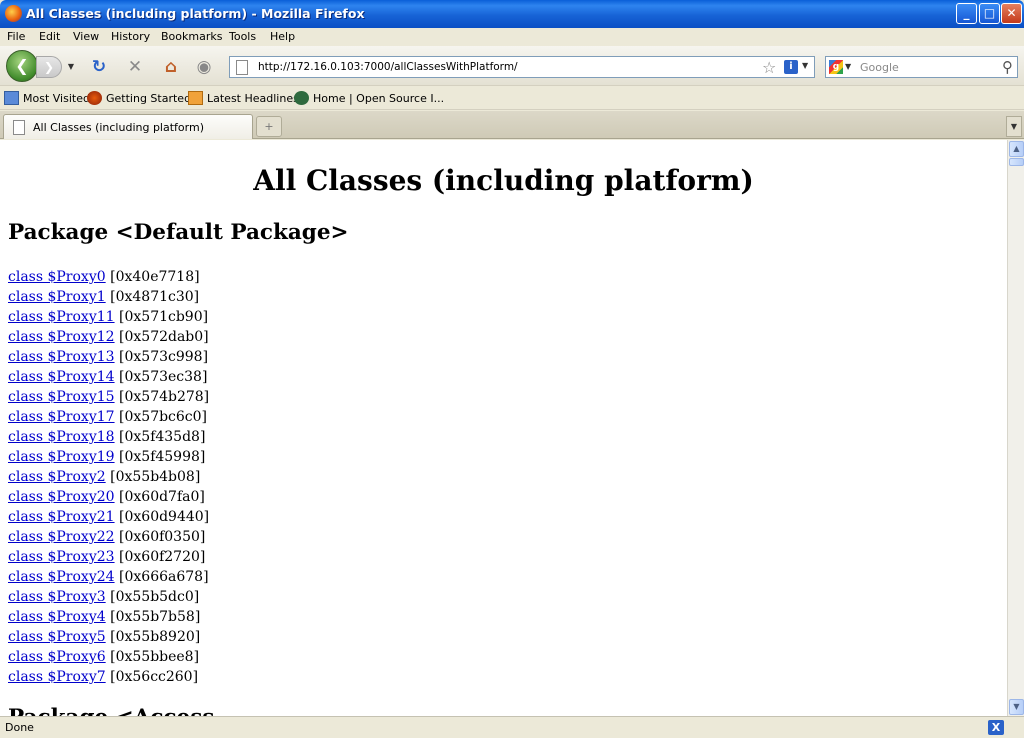  I want to click on scroll-thumb, so click(1016, 162).